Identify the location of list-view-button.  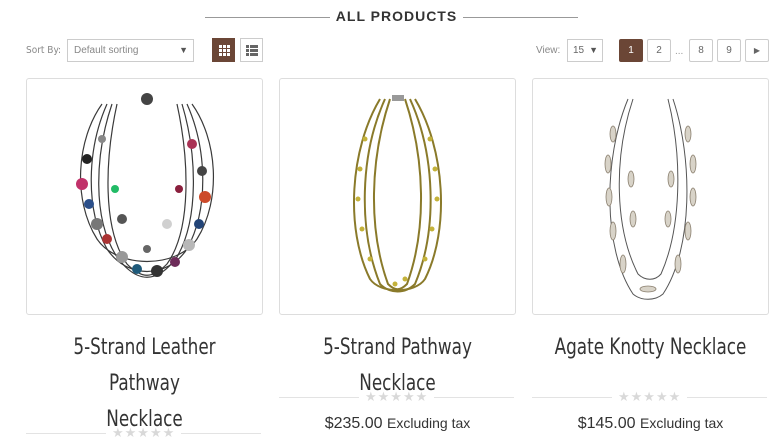
(251, 50).